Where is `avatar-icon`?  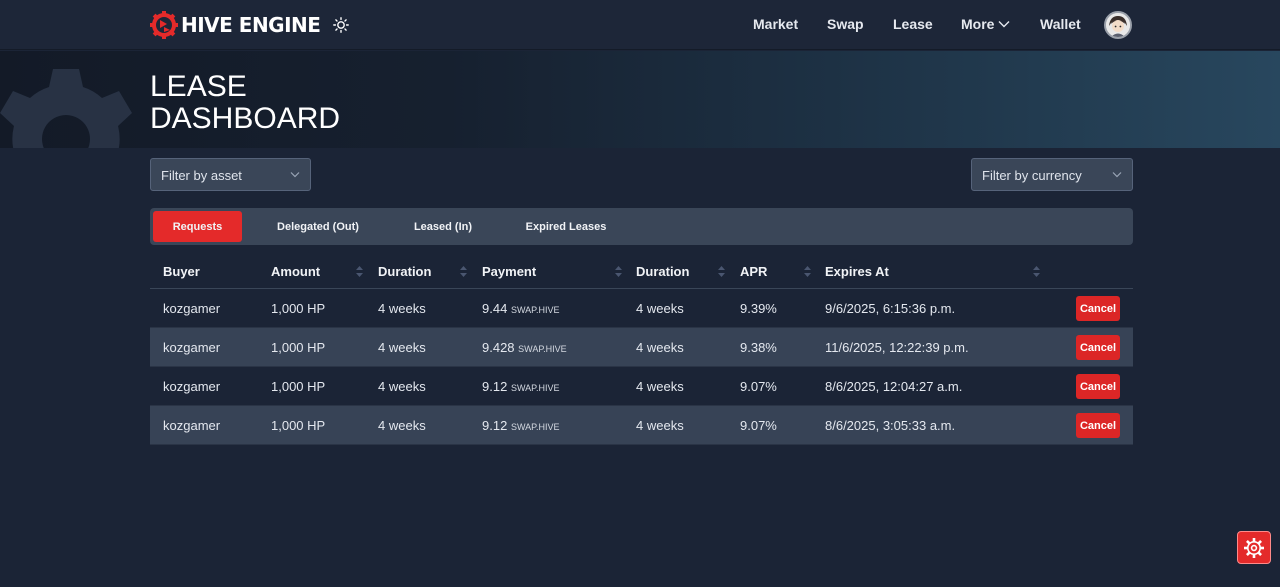 avatar-icon is located at coordinates (1118, 25).